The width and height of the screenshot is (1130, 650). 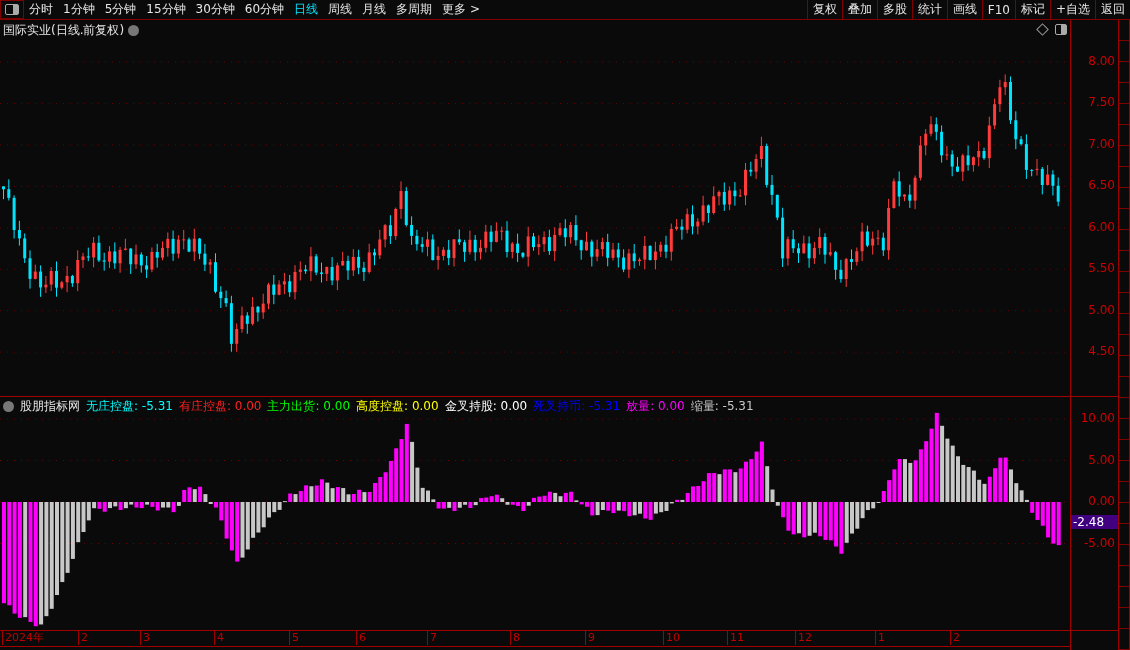 I want to click on legend-item: 放量: 0.00, so click(x=655, y=406).